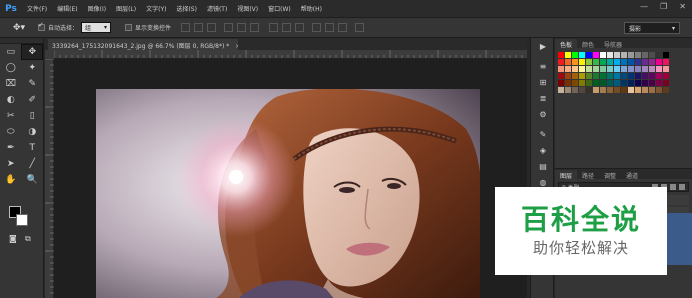  Describe the element at coordinates (11, 164) in the screenshot. I see `tool-button-icon: ➤` at that location.